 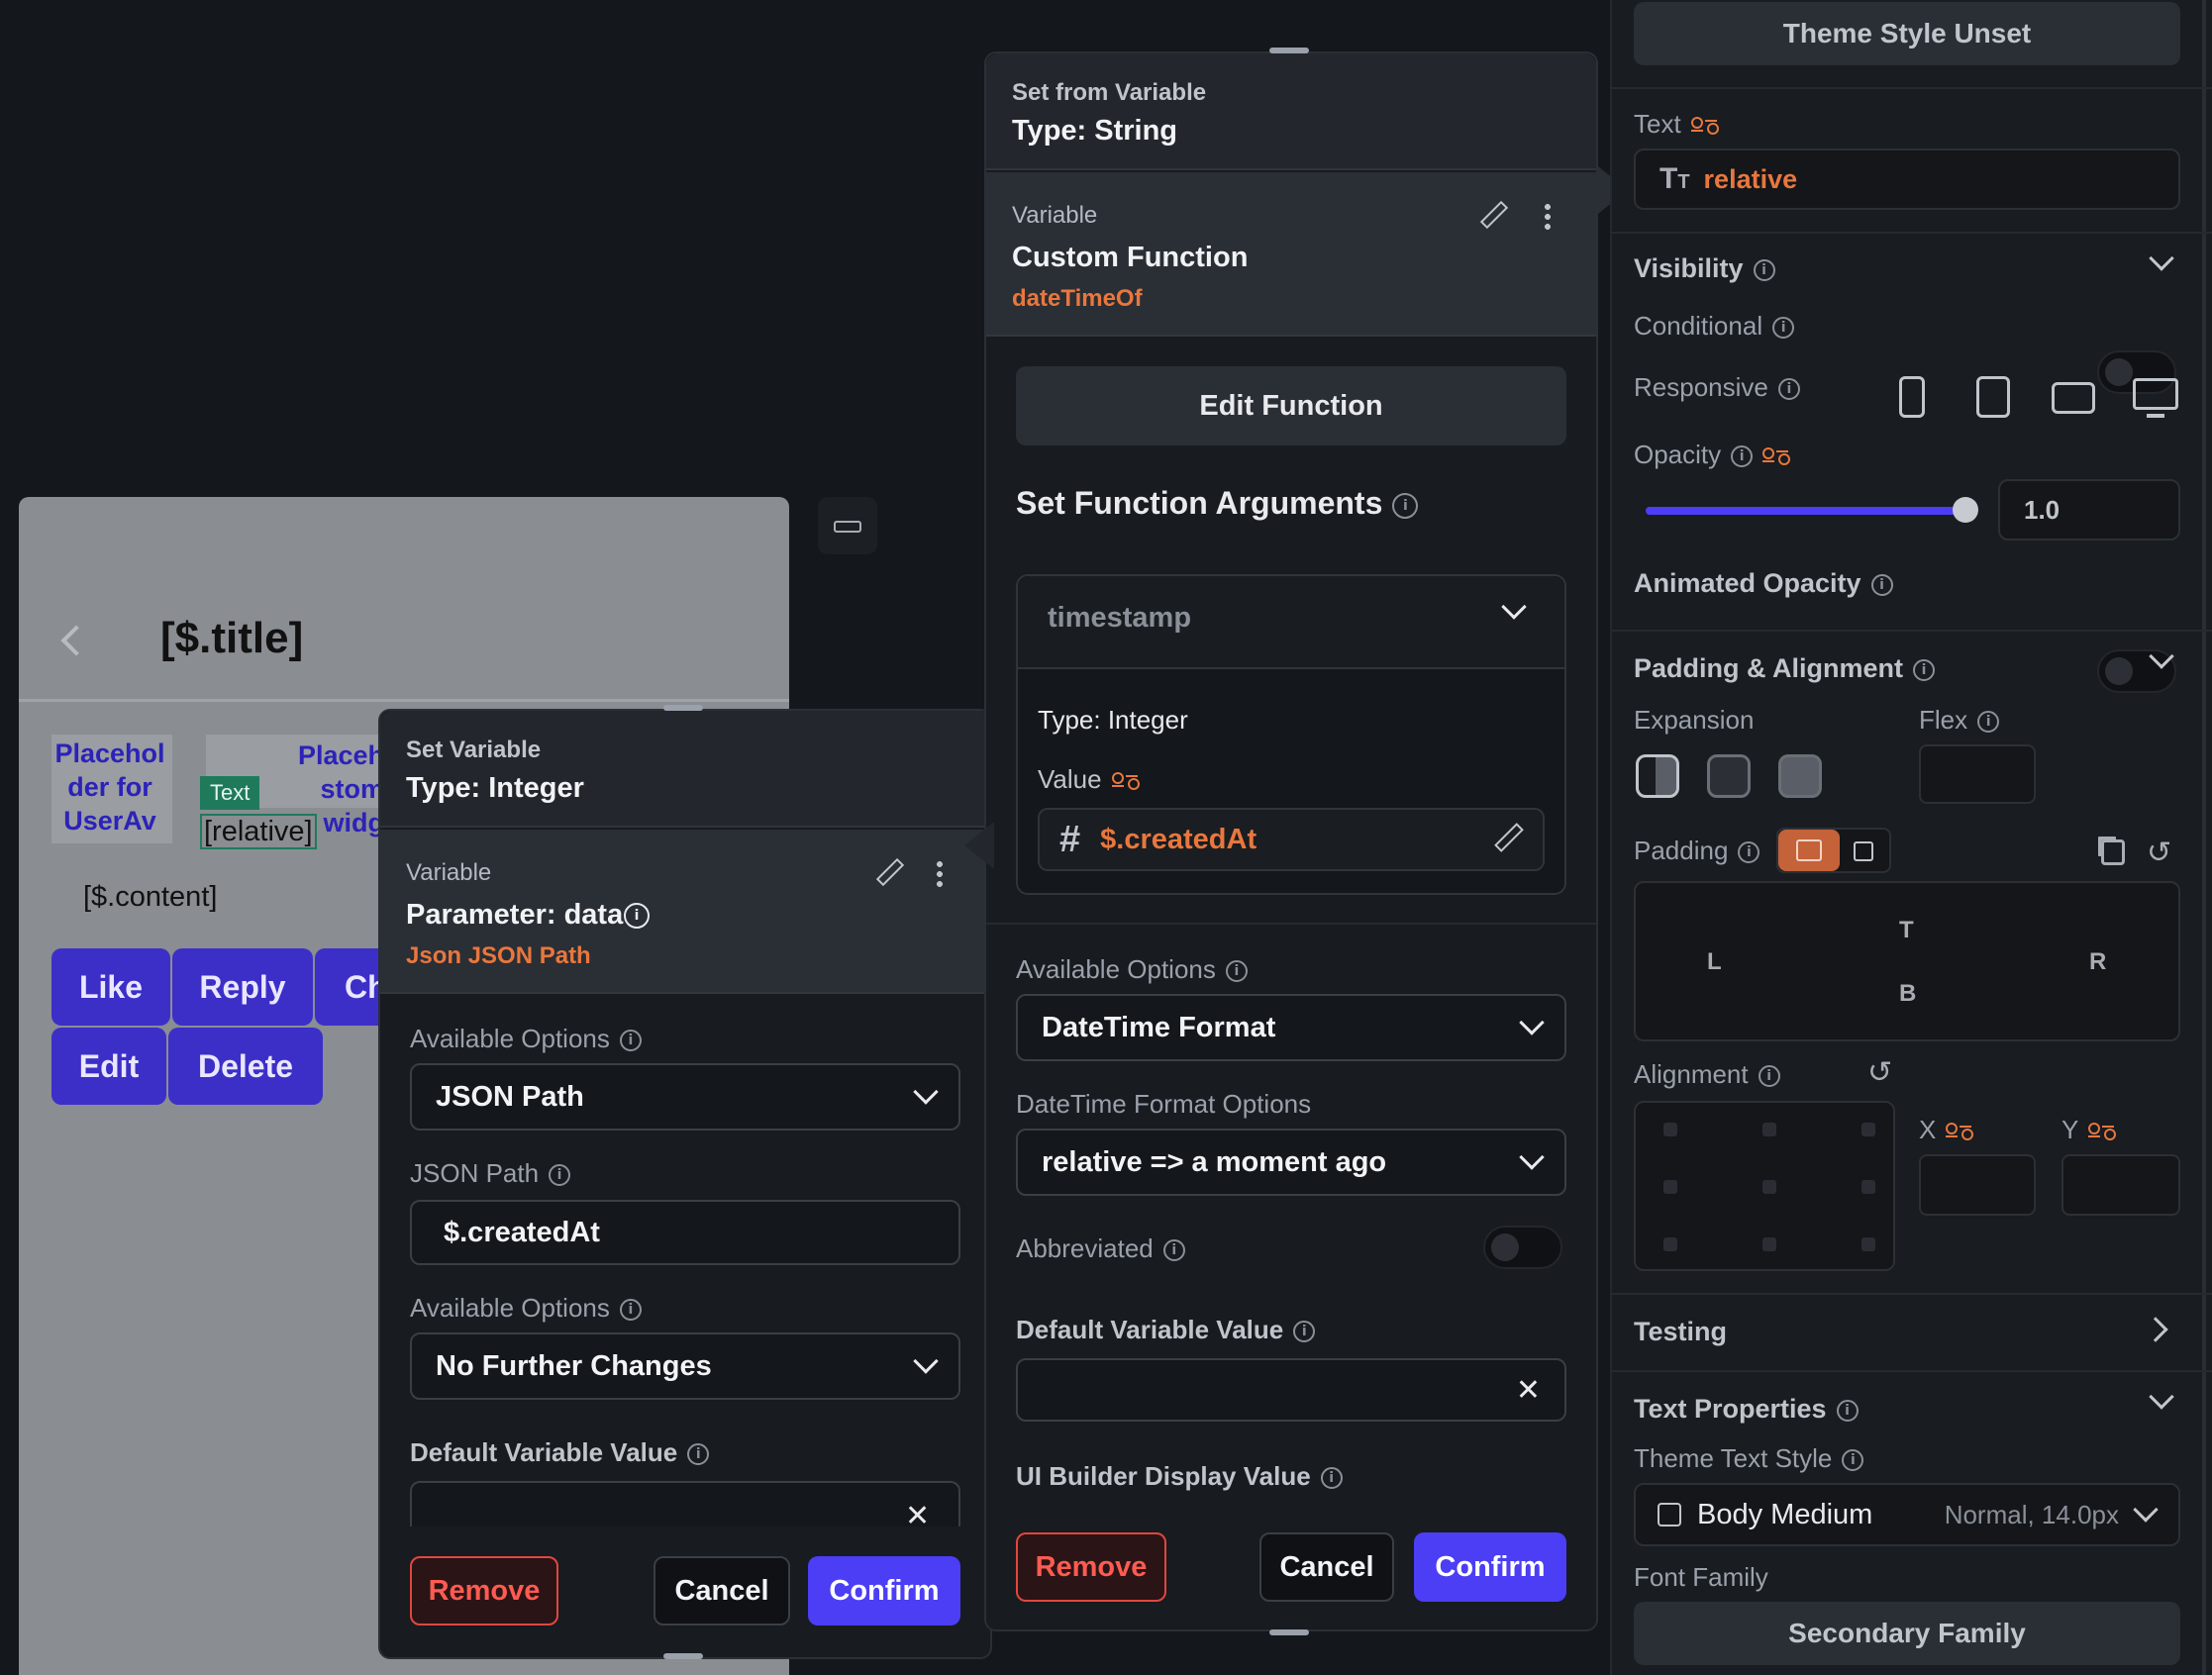 What do you see at coordinates (685, 1097) in the screenshot?
I see `available-options-dropdown: JSON Path` at bounding box center [685, 1097].